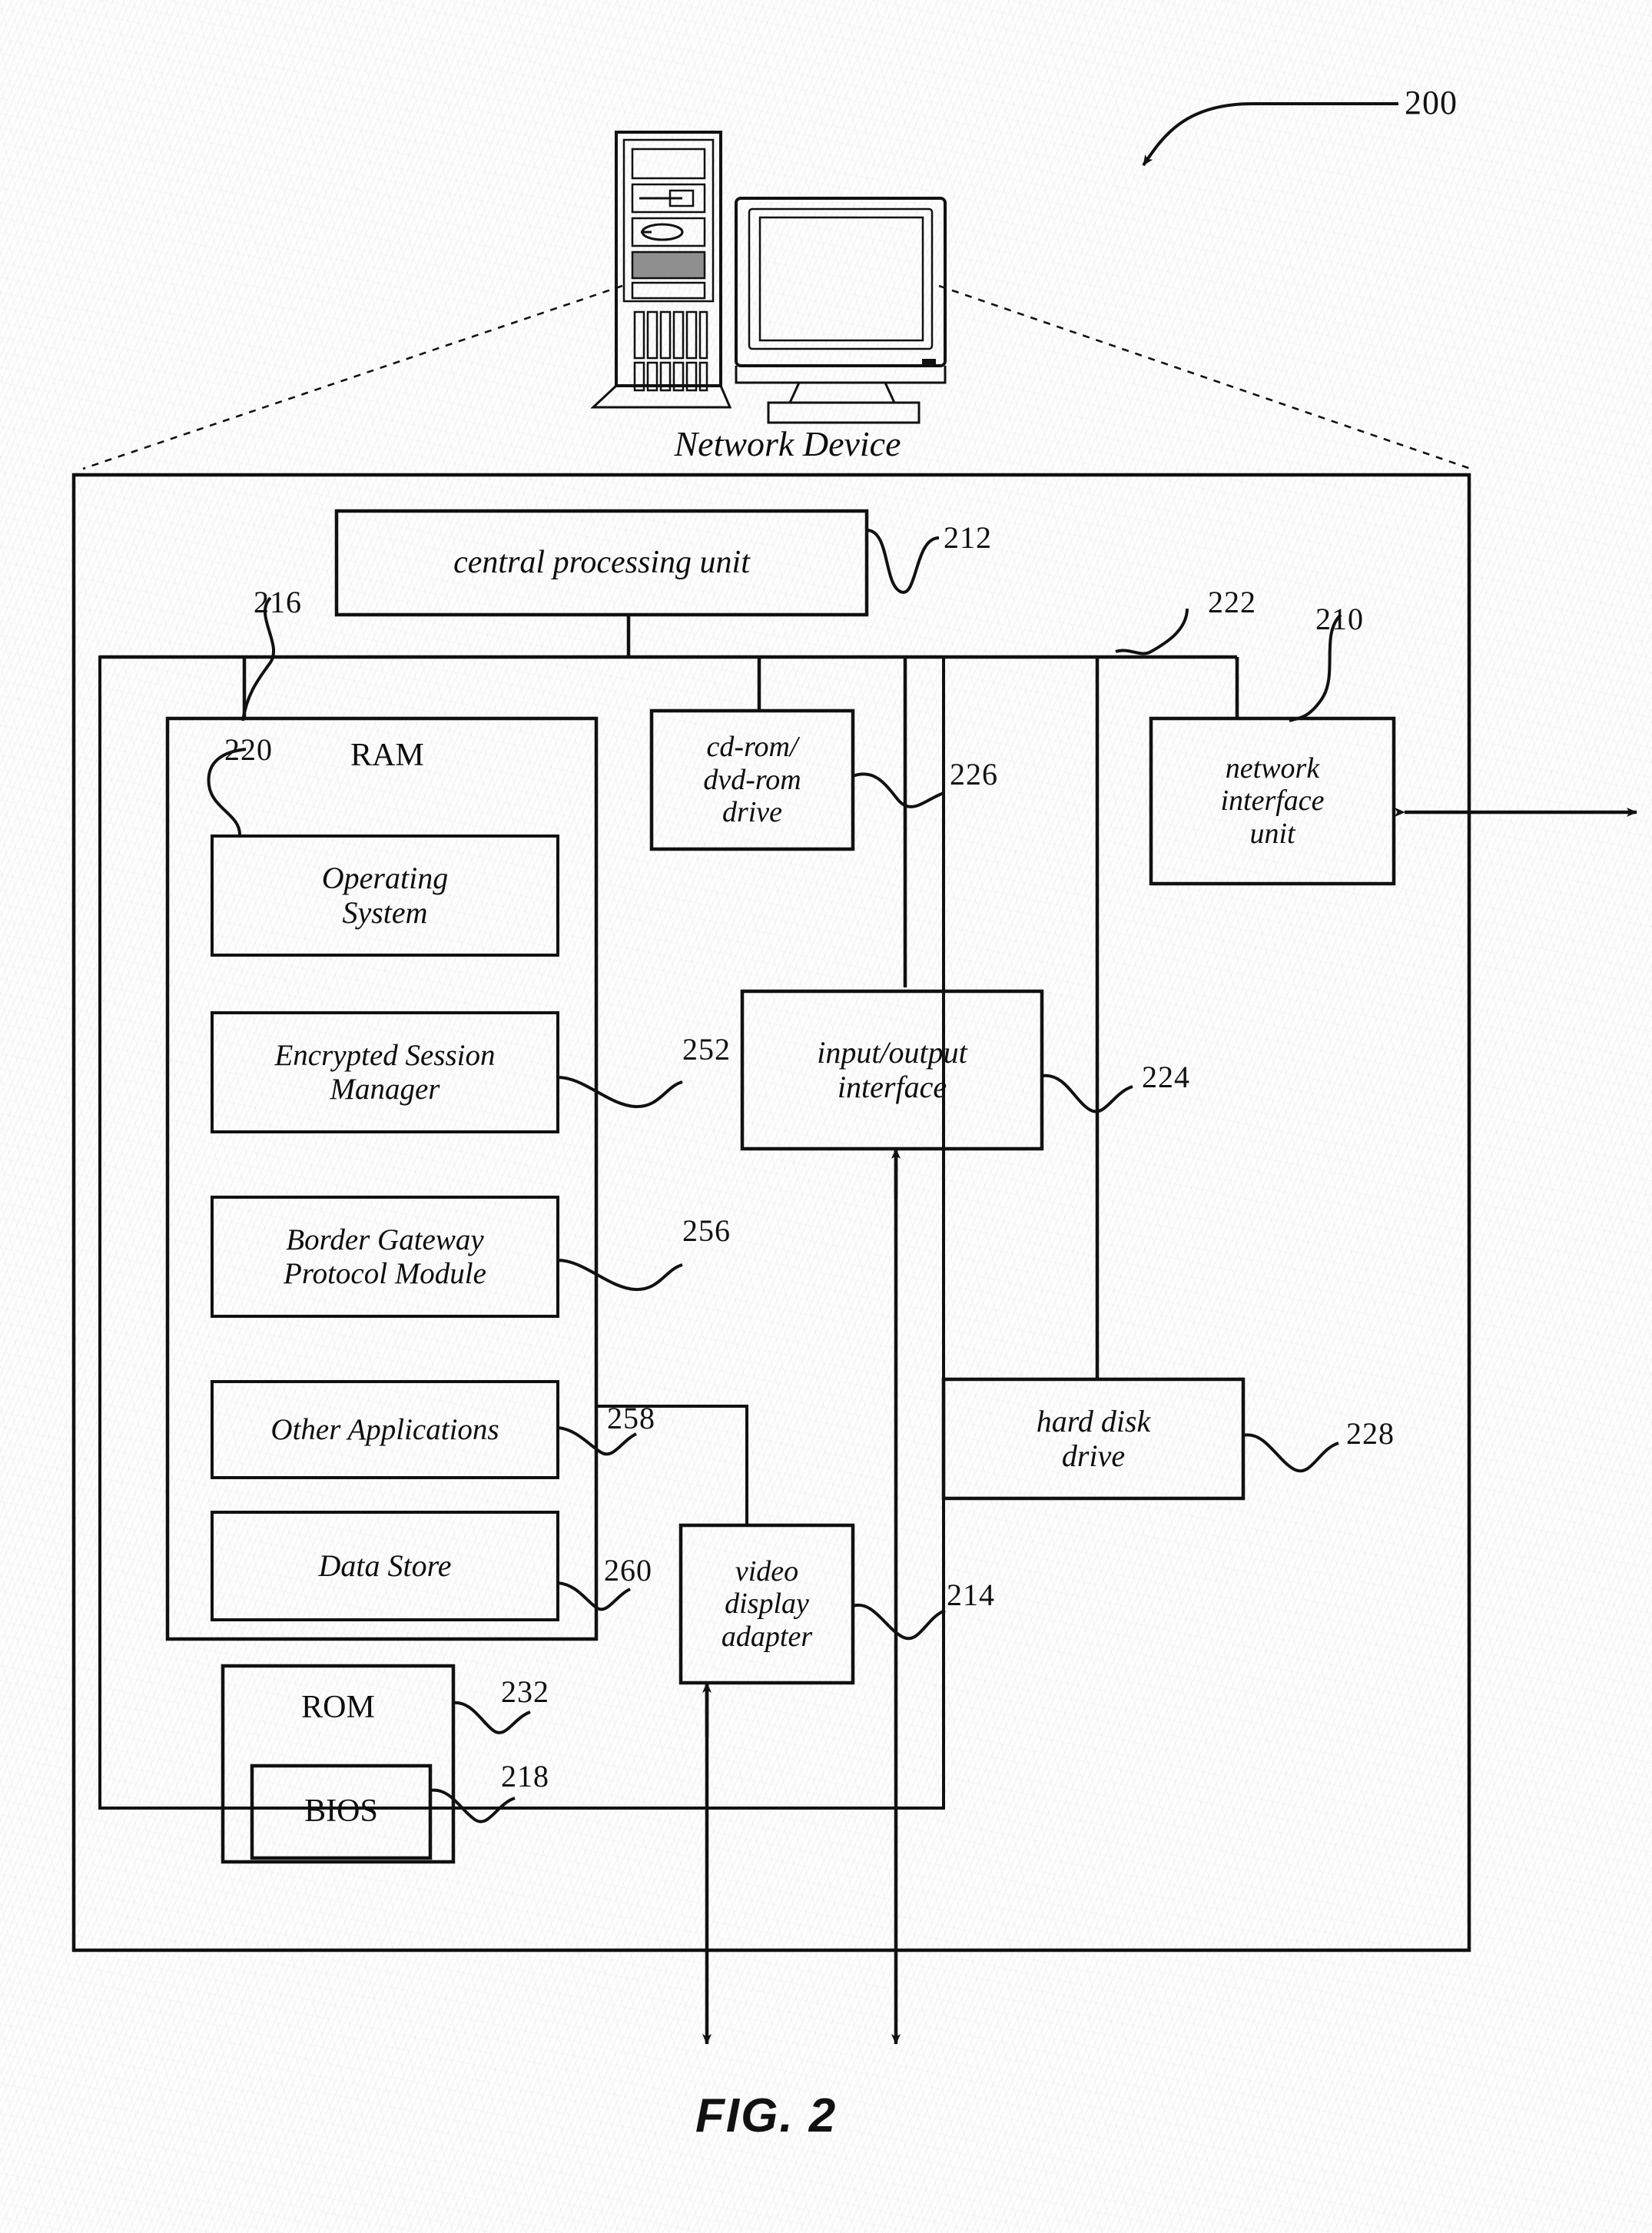 The height and width of the screenshot is (2233, 1652). I want to click on ref-226: 226, so click(974, 774).